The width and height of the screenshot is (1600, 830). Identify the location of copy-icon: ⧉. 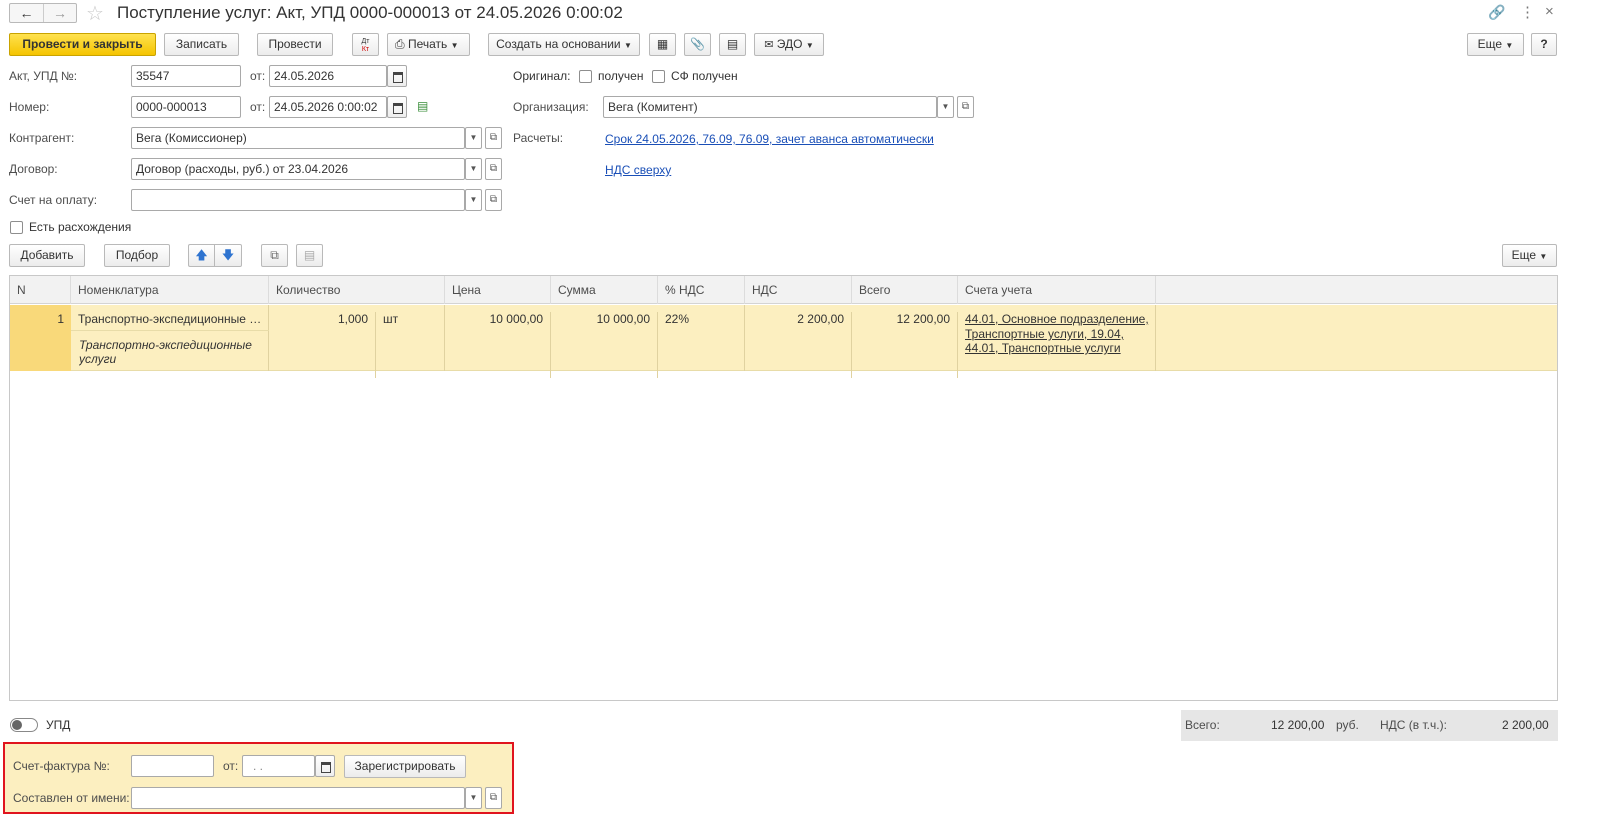
(274, 255).